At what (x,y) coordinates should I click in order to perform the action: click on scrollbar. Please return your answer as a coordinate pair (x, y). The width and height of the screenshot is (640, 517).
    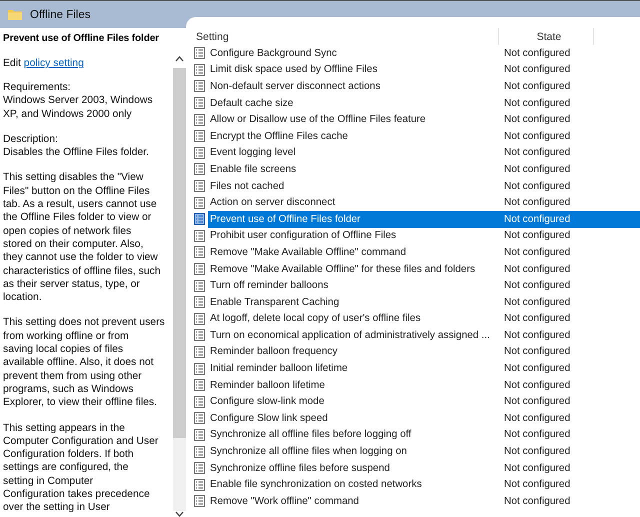
    Looking at the image, I should click on (179, 289).